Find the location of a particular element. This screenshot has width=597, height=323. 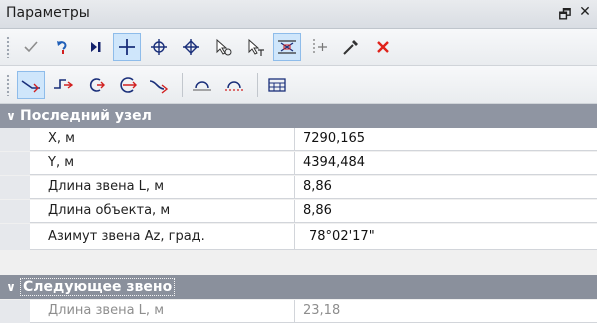

section-title: Следующее звено is located at coordinates (98, 287).